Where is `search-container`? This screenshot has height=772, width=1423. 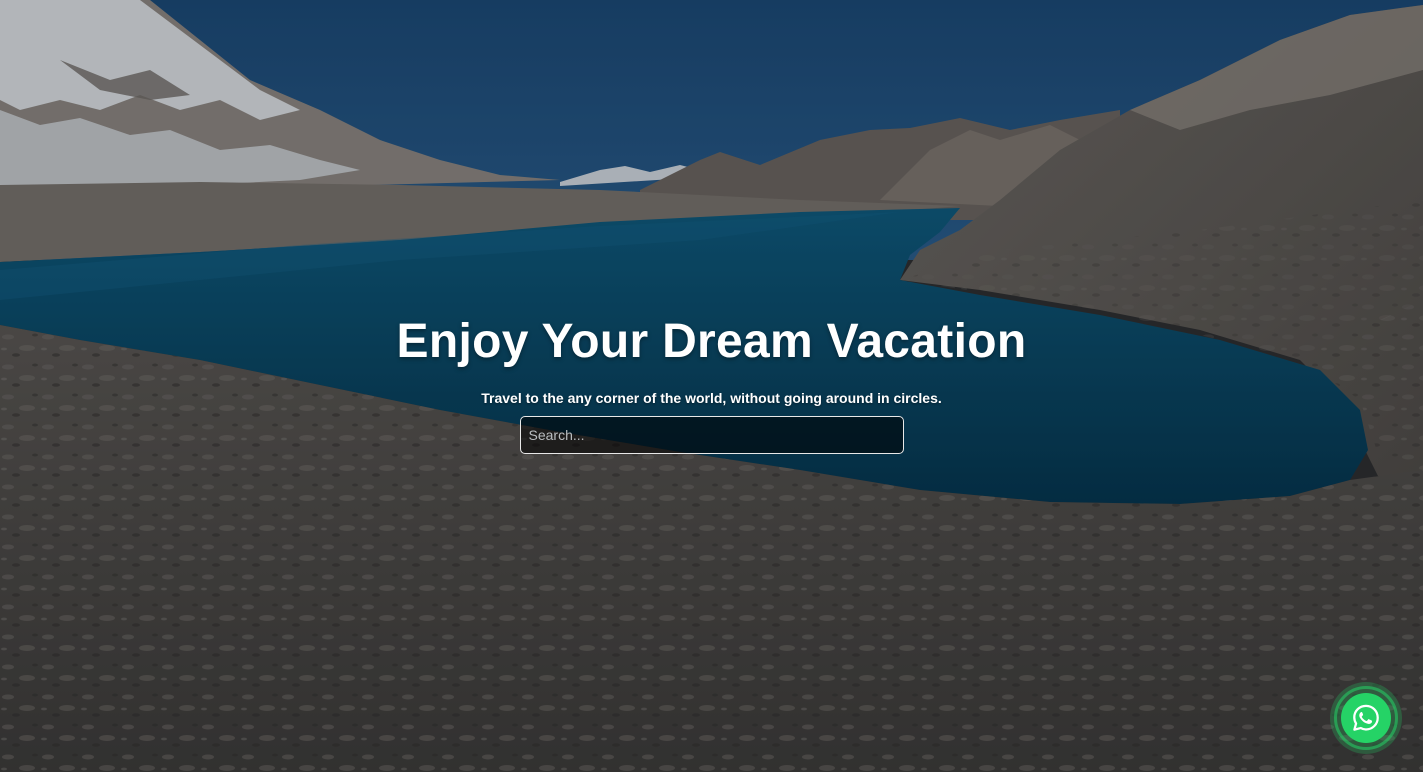 search-container is located at coordinates (711, 435).